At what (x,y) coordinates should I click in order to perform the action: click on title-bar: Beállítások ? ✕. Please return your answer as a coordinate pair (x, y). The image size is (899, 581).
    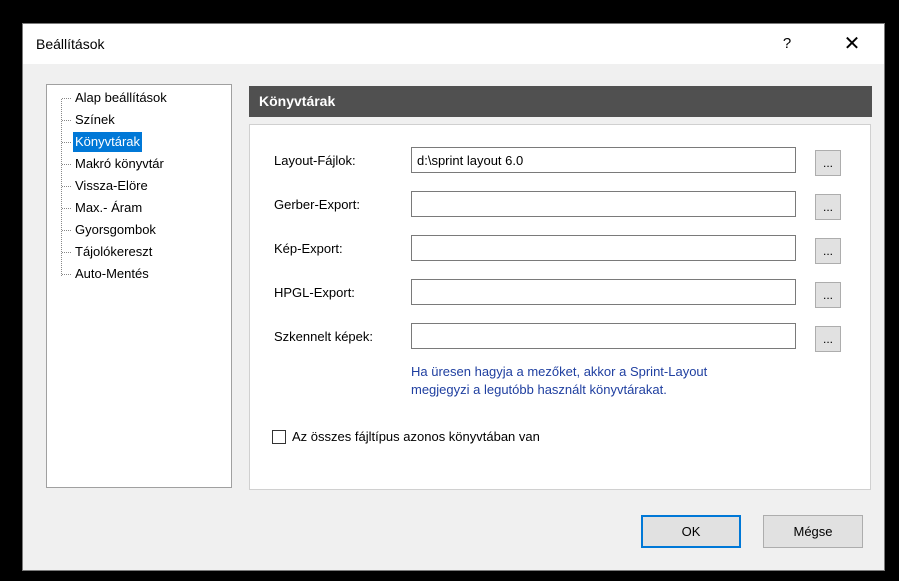
    Looking at the image, I should click on (453, 44).